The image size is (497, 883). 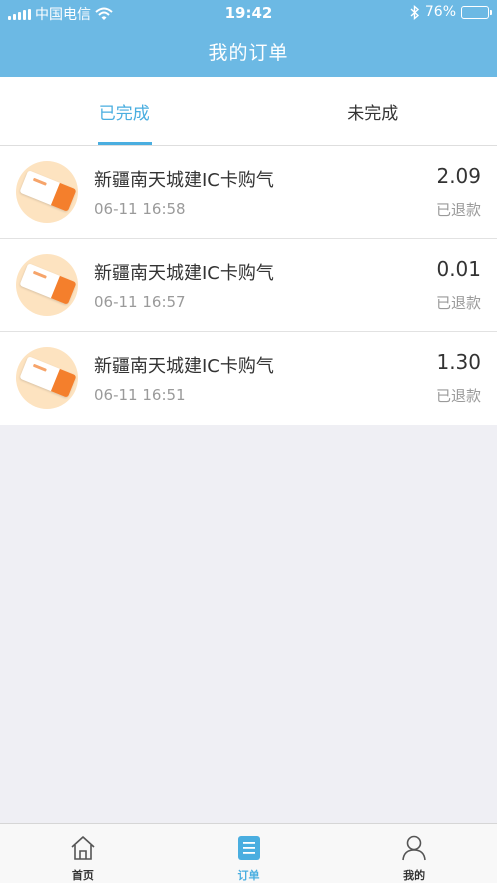 What do you see at coordinates (414, 875) in the screenshot?
I see `tabbar-mine-label: 我的` at bounding box center [414, 875].